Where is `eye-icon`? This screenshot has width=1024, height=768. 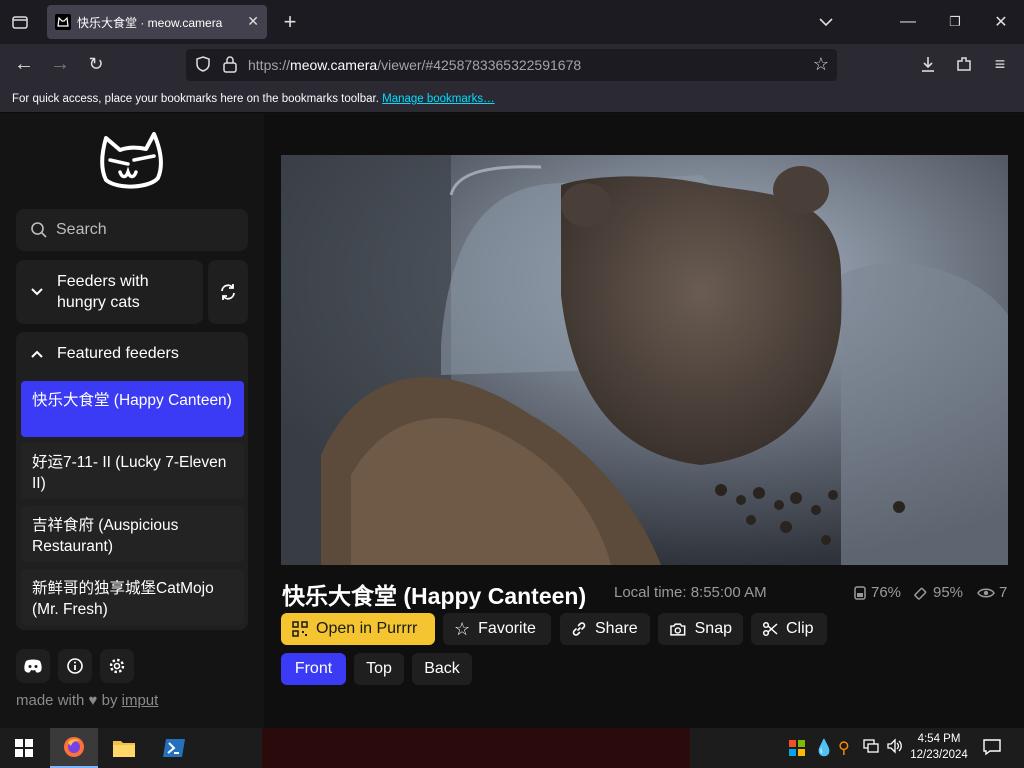 eye-icon is located at coordinates (986, 592).